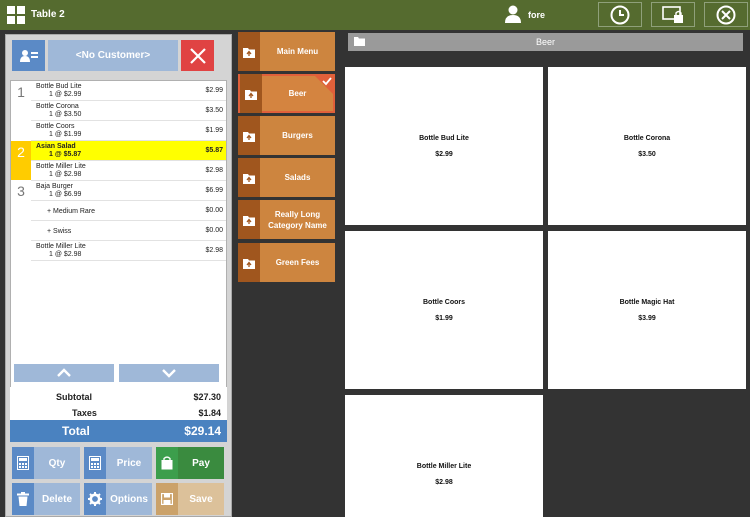 The height and width of the screenshot is (517, 750). I want to click on category-main-menu: Main Menu, so click(286, 51).